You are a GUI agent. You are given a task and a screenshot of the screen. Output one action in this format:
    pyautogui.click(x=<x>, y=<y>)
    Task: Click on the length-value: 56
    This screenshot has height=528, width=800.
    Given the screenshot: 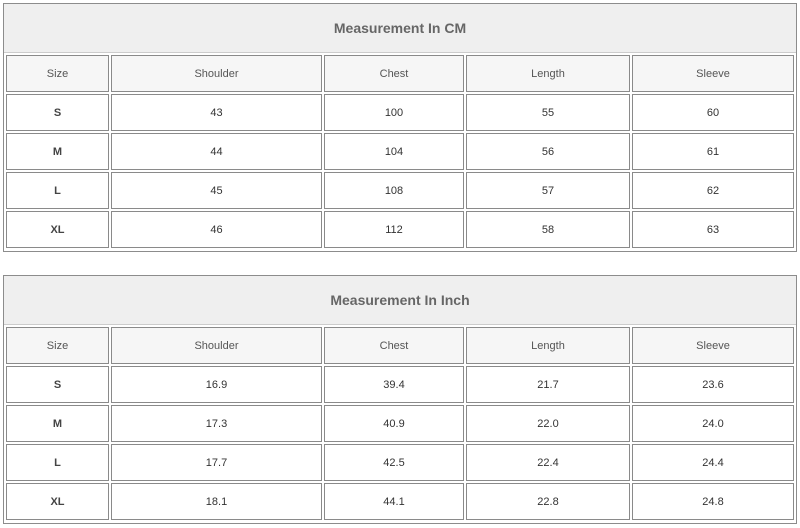 What is the action you would take?
    pyautogui.click(x=548, y=151)
    